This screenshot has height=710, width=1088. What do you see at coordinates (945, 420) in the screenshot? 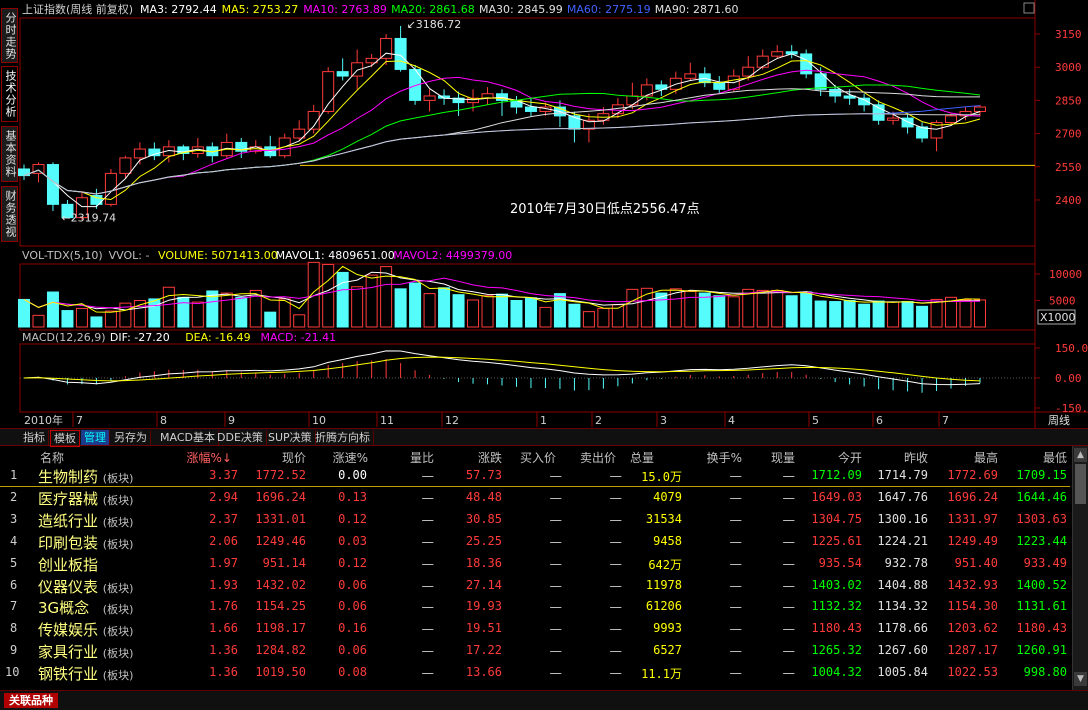
I see `x-axis-label: 7` at bounding box center [945, 420].